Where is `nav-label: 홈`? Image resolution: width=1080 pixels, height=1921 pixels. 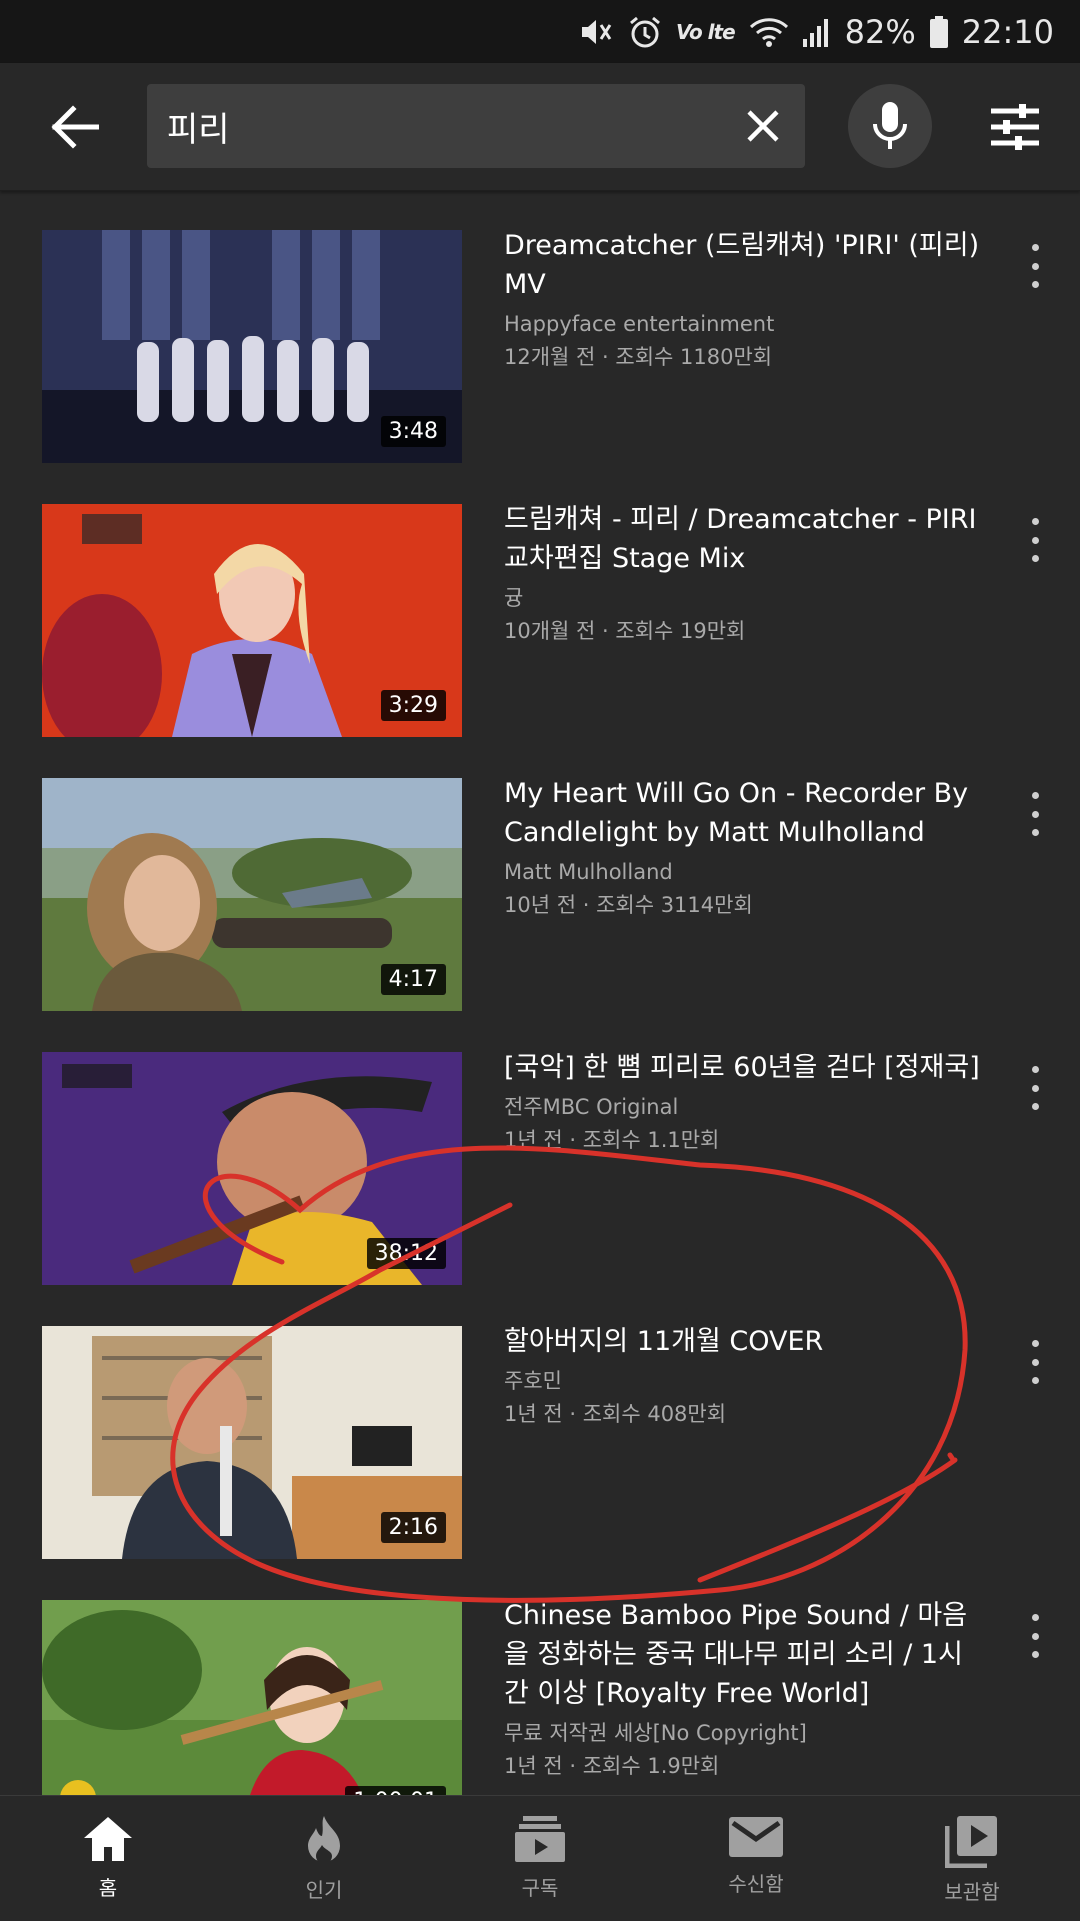 nav-label: 홈 is located at coordinates (108, 1888).